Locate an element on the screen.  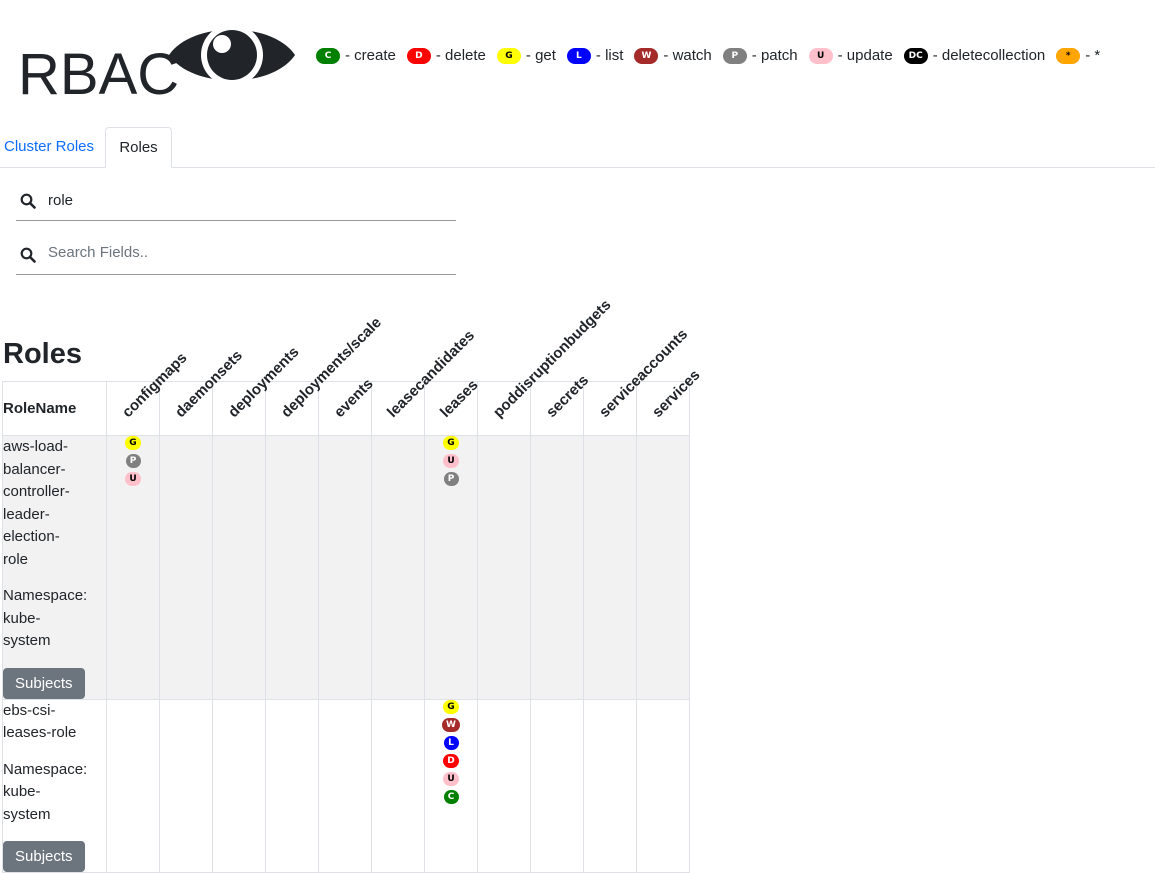
legend-item: * - * is located at coordinates (1078, 55).